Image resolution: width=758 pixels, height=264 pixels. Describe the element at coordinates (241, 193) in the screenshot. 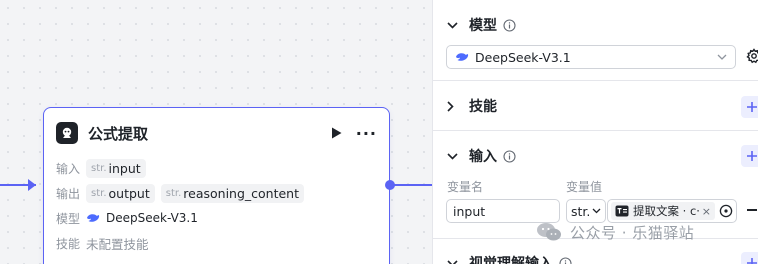

I see `var-name: reasoning_content` at that location.